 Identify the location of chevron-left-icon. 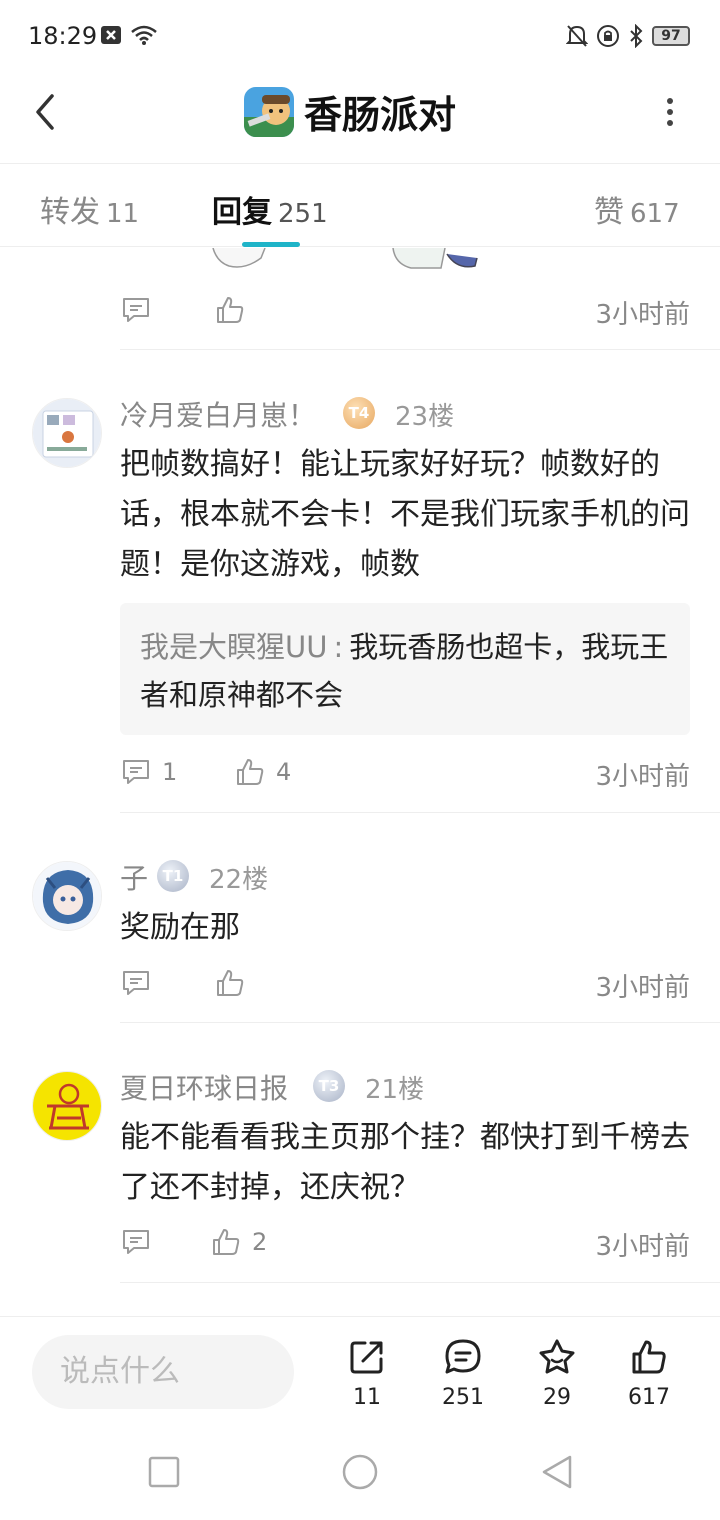
(48, 112).